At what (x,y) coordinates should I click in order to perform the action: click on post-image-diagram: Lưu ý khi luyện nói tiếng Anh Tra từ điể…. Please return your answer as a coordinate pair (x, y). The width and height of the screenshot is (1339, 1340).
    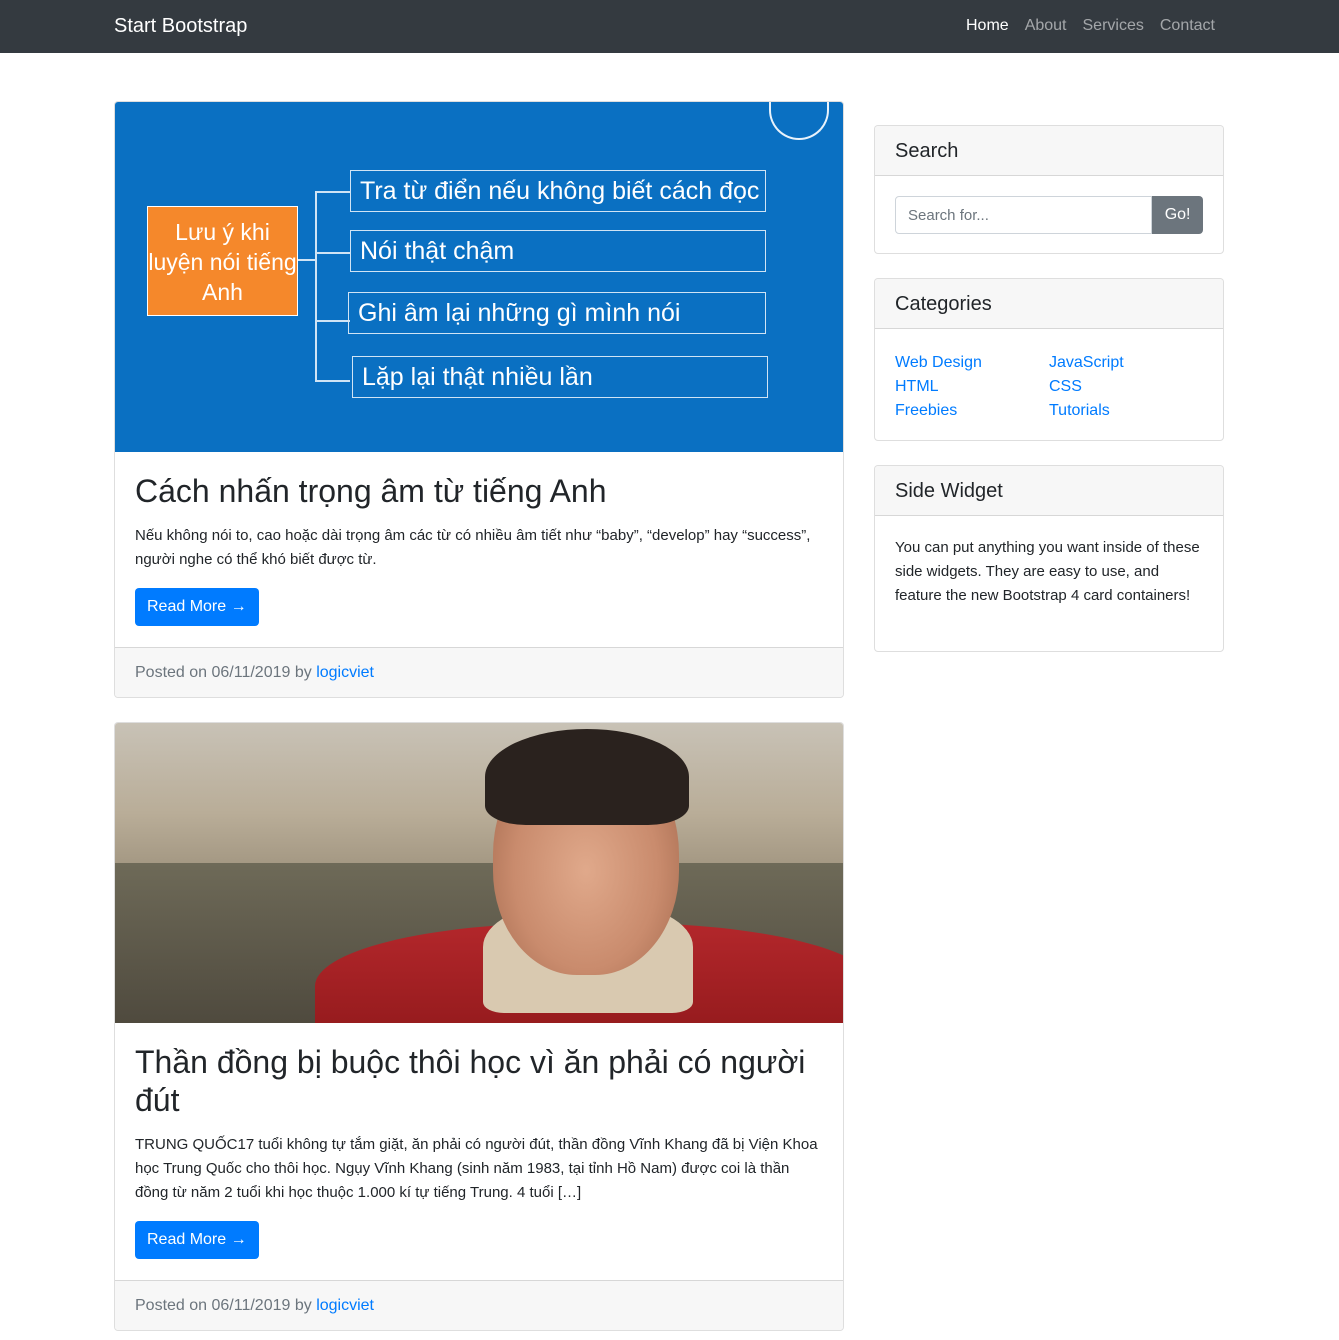
    Looking at the image, I should click on (479, 277).